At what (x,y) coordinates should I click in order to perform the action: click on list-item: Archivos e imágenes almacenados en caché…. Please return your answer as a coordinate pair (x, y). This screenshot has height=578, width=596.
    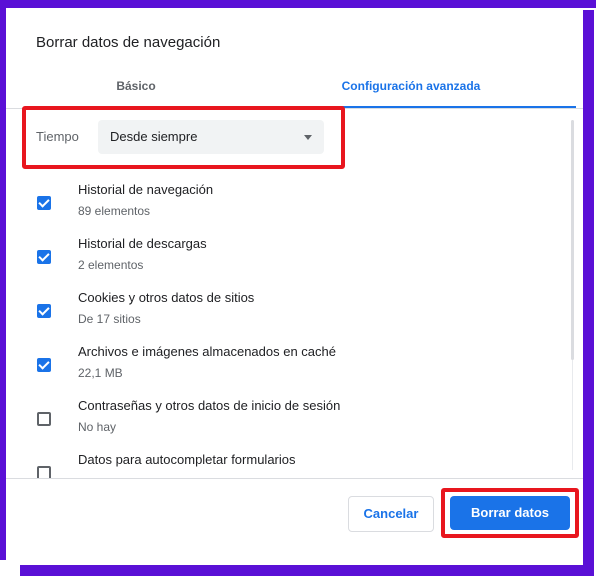
    Looking at the image, I should click on (286, 367).